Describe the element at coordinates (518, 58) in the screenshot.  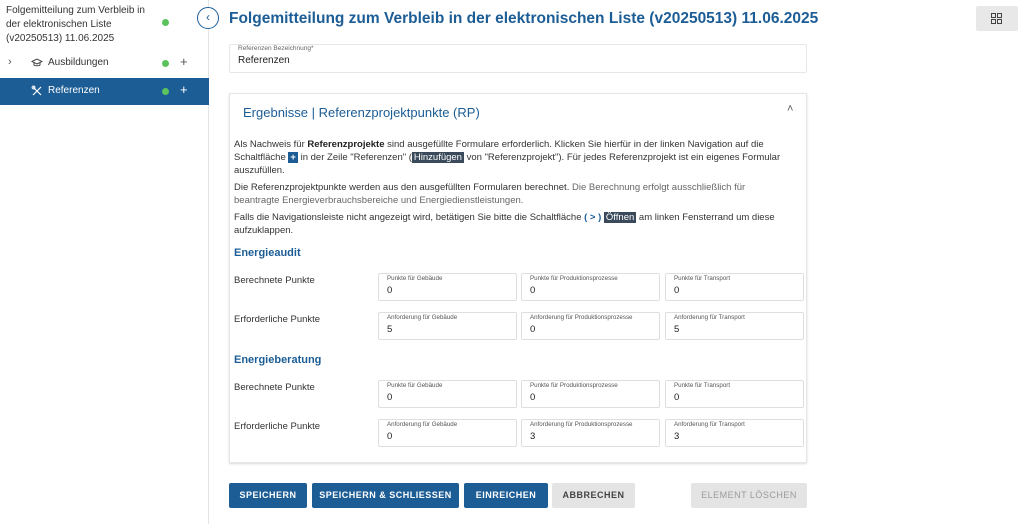
I see `referenzen-bezeichnung-field: Referenzen Bezeichnung* Referenzen` at that location.